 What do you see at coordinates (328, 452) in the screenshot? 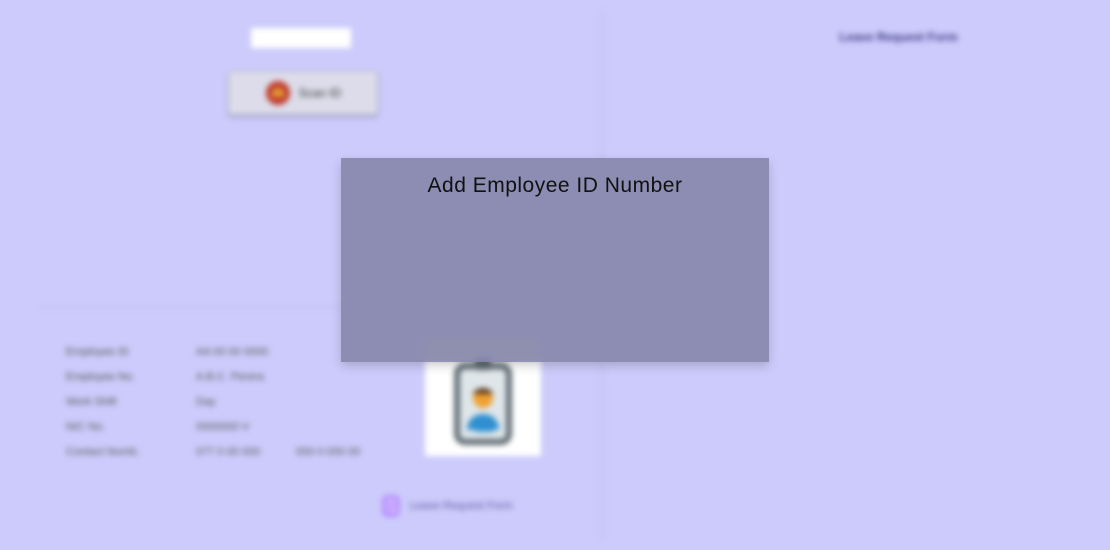
I see `info-value-secondary: 000 0 000 00` at bounding box center [328, 452].